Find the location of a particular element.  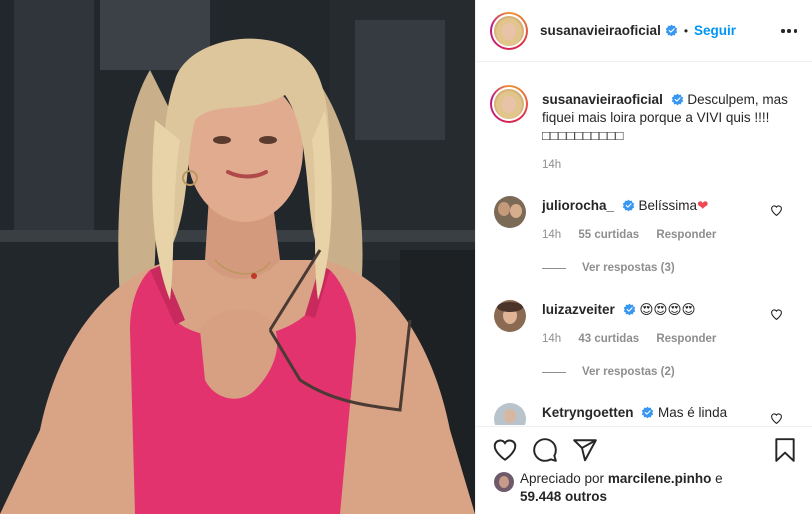

view-replies-button: Ver respostas (3) is located at coordinates (608, 268).